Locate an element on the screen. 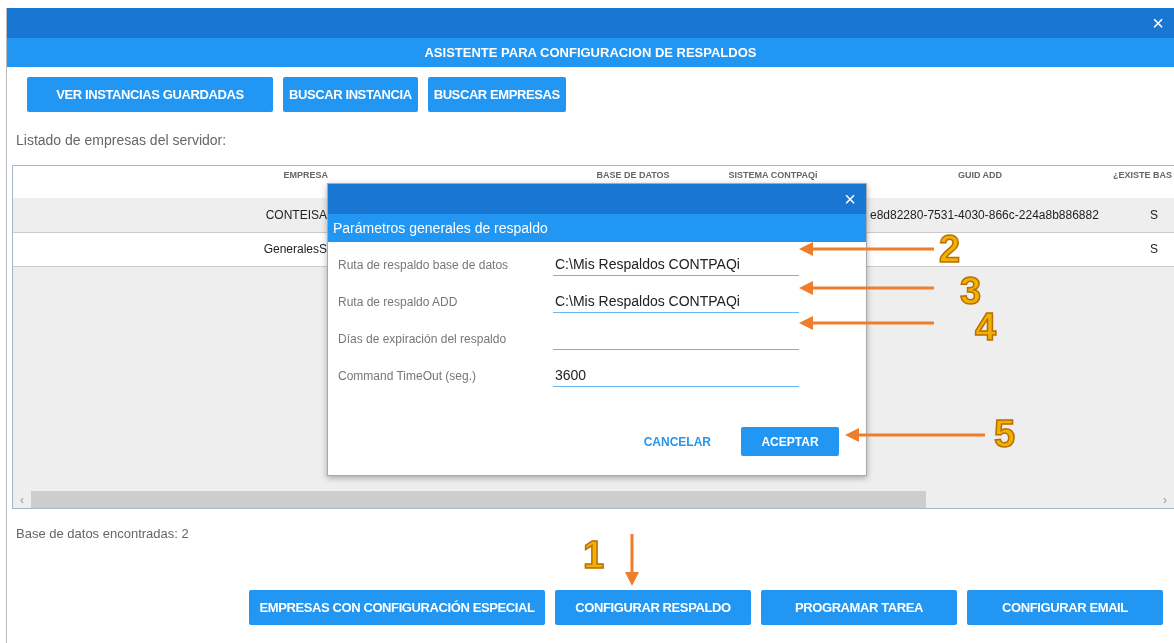 The image size is (1174, 643). step-number: 3 is located at coordinates (971, 291).